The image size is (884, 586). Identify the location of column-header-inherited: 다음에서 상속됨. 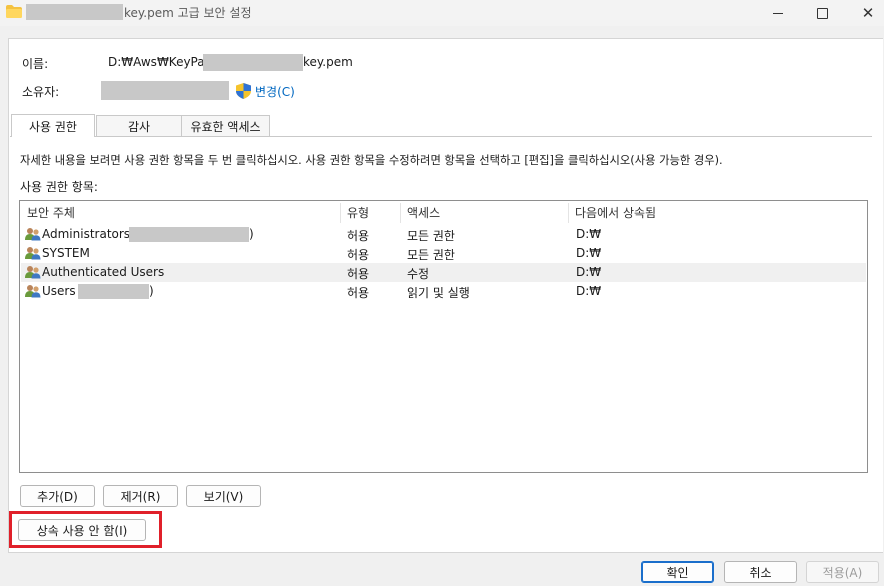
(615, 212).